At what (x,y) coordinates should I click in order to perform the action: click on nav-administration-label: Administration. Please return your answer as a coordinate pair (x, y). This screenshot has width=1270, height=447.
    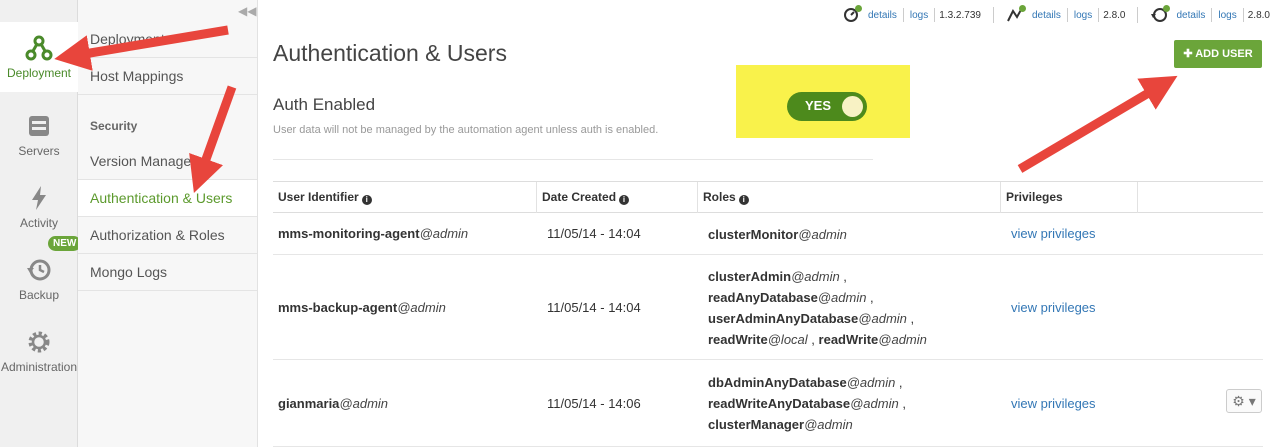
    Looking at the image, I should click on (39, 367).